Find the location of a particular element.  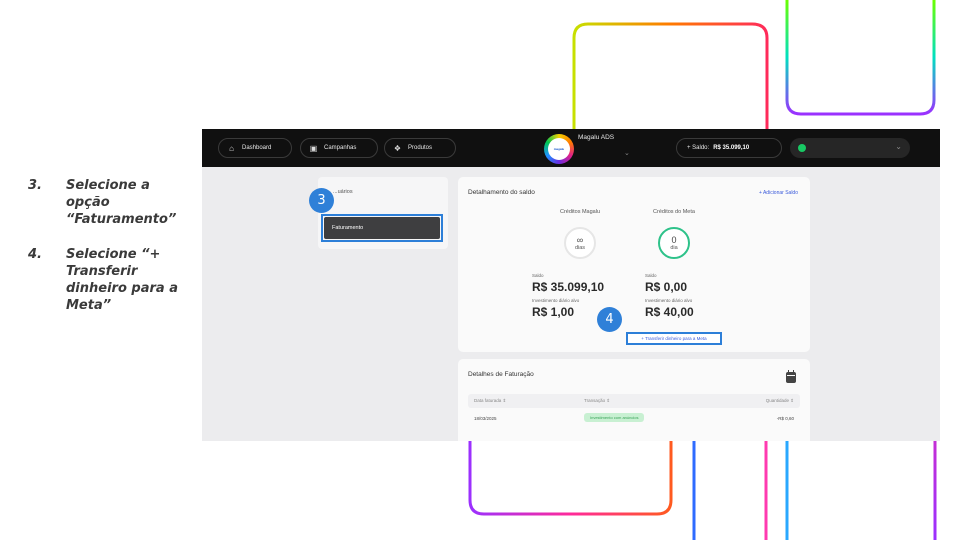

account-selector: ⌄ is located at coordinates (850, 148).